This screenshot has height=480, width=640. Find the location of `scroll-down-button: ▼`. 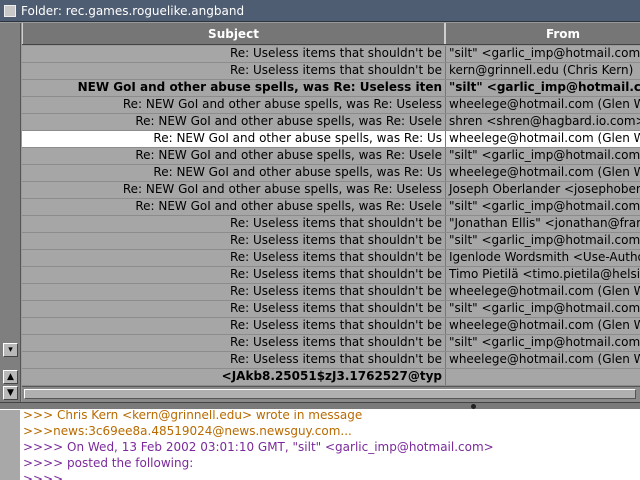

scroll-down-button: ▼ is located at coordinates (10, 393).